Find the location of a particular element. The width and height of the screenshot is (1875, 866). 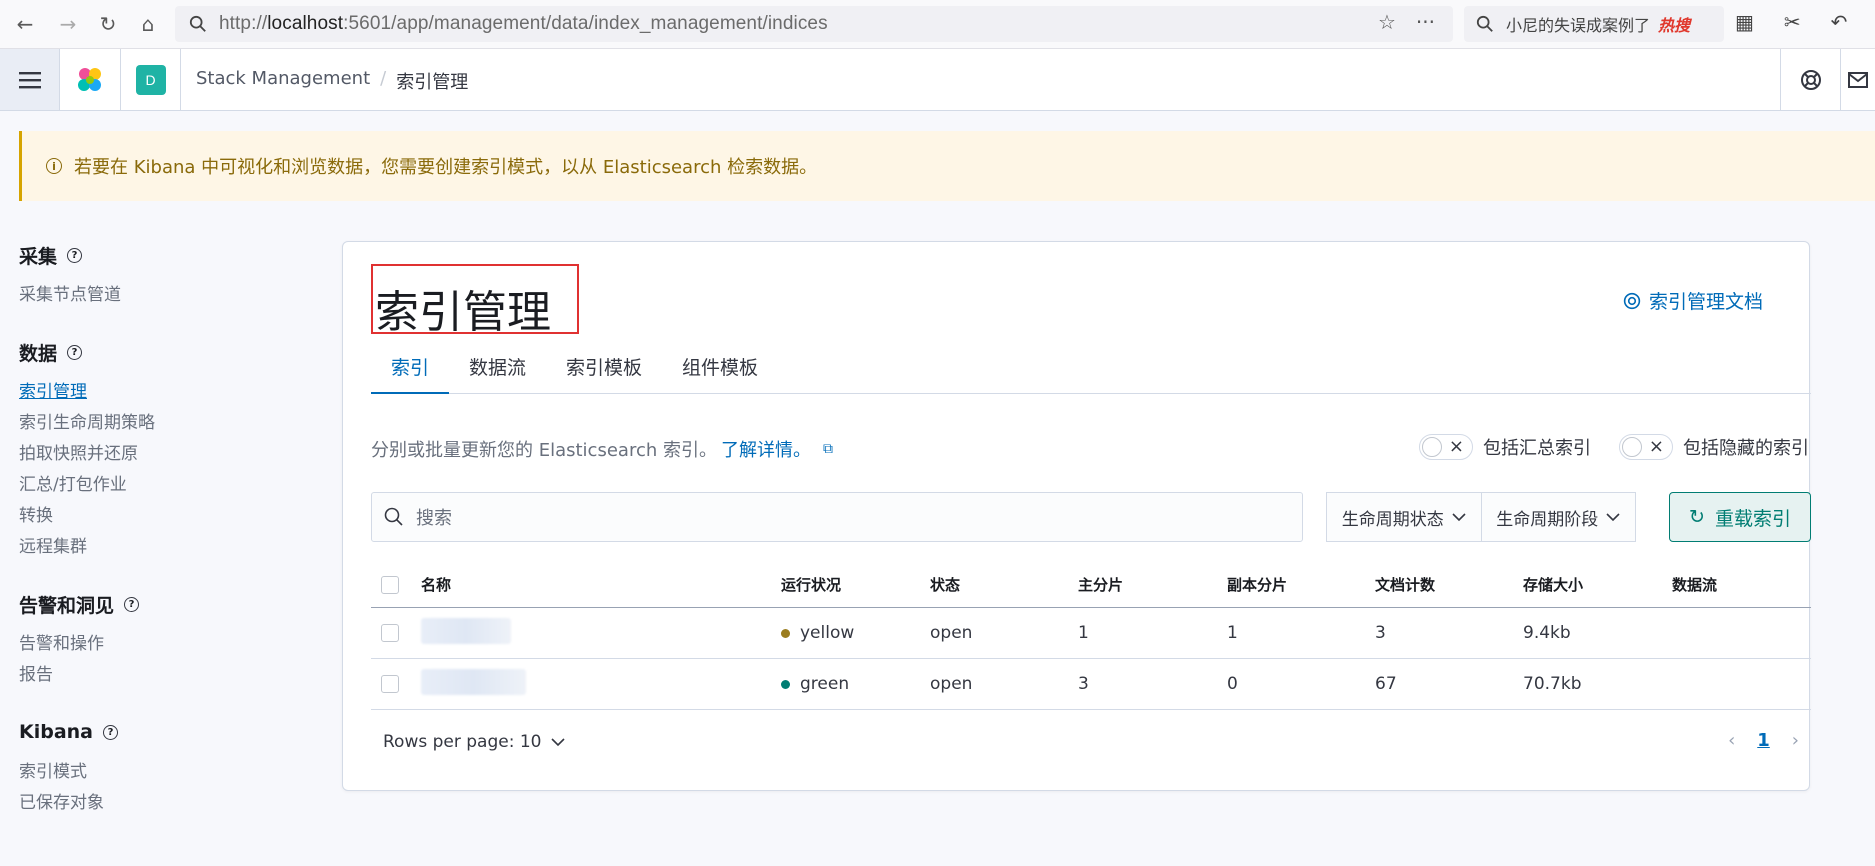

lifecycle-phase-filter: 生命周期阶段 is located at coordinates (1558, 517).